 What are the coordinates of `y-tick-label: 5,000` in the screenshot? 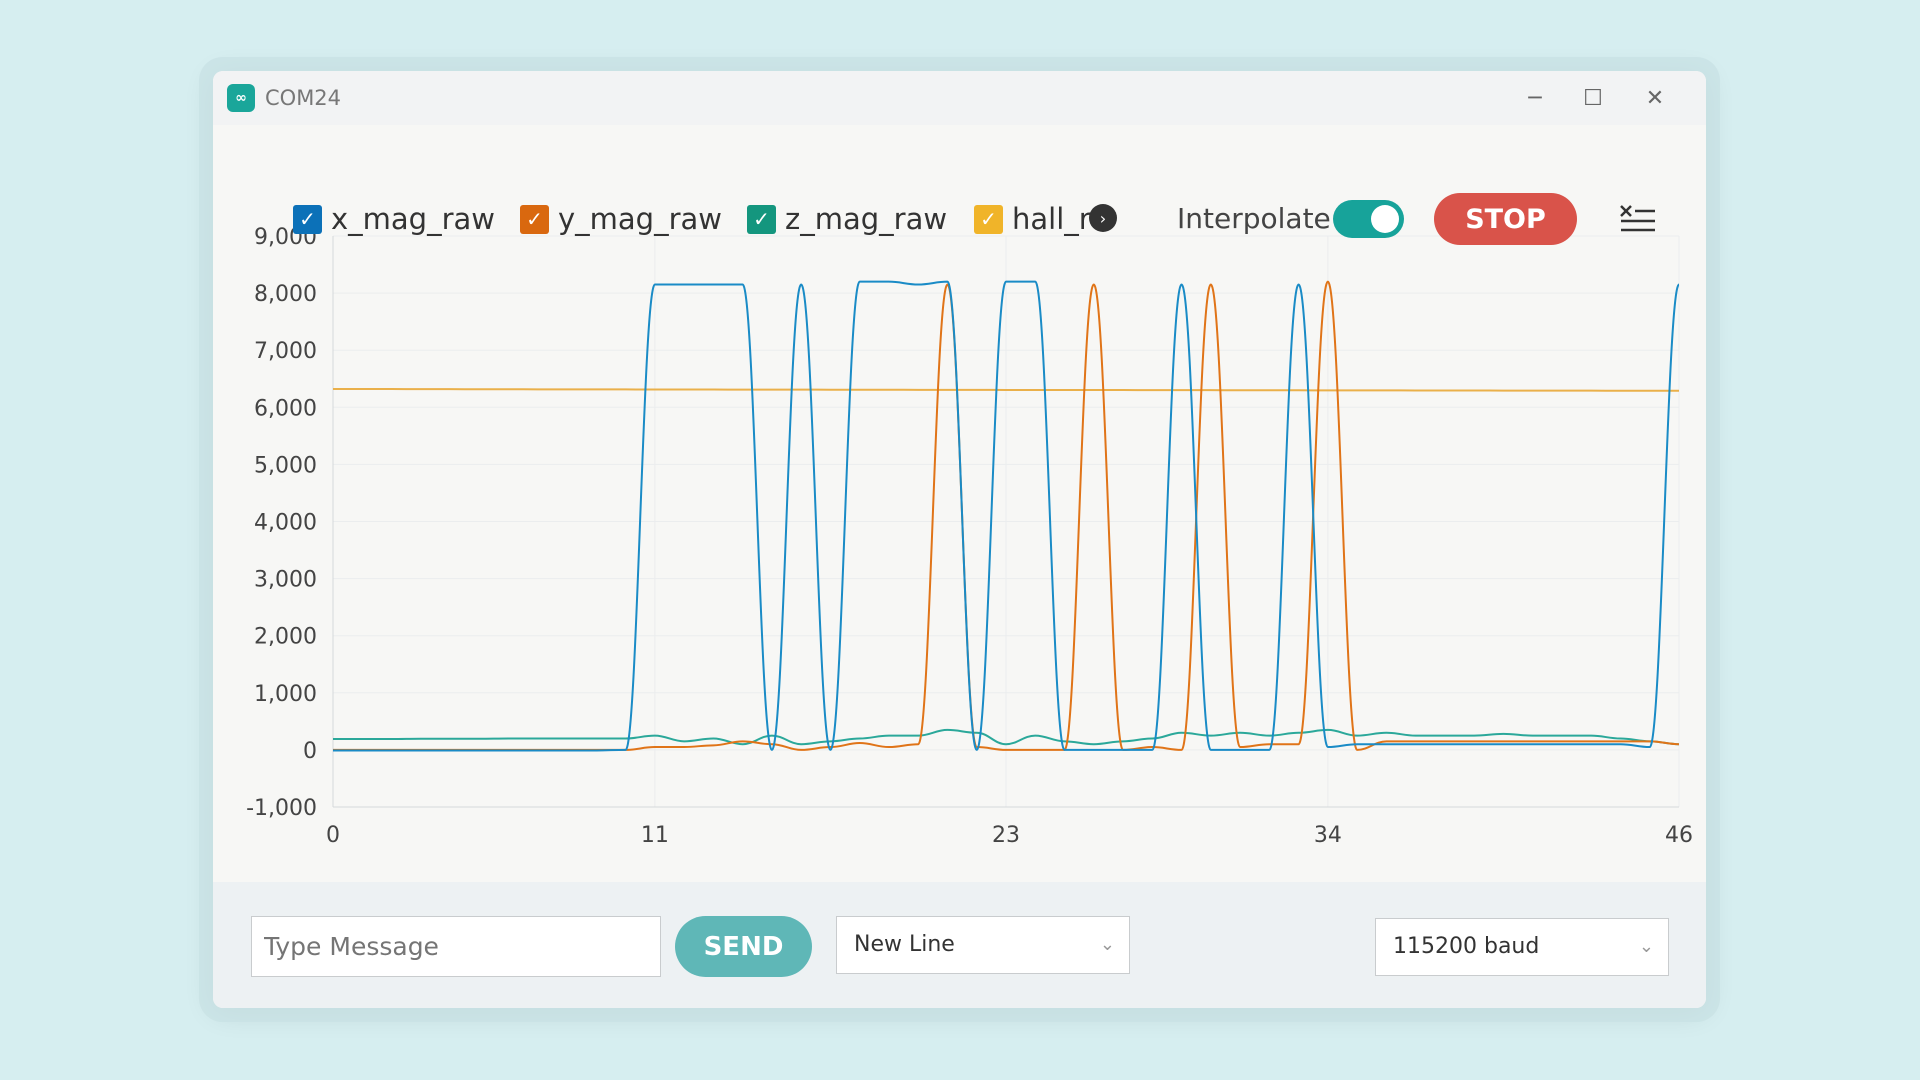 It's located at (285, 465).